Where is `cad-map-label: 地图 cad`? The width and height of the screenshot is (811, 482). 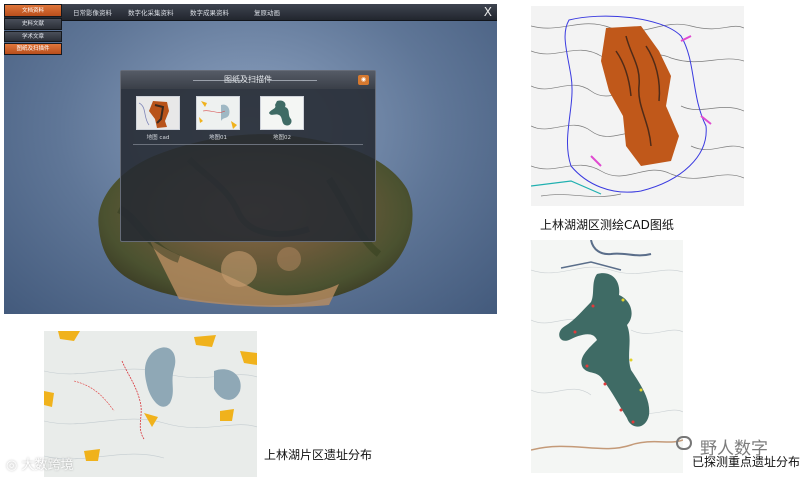
cad-map-label: 地图 cad is located at coordinates (158, 138).